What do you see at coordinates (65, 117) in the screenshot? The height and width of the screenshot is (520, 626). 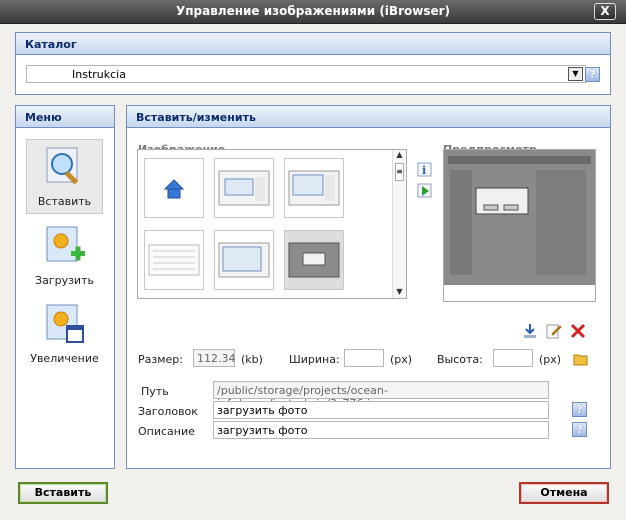 I see `menu-header: Меню` at bounding box center [65, 117].